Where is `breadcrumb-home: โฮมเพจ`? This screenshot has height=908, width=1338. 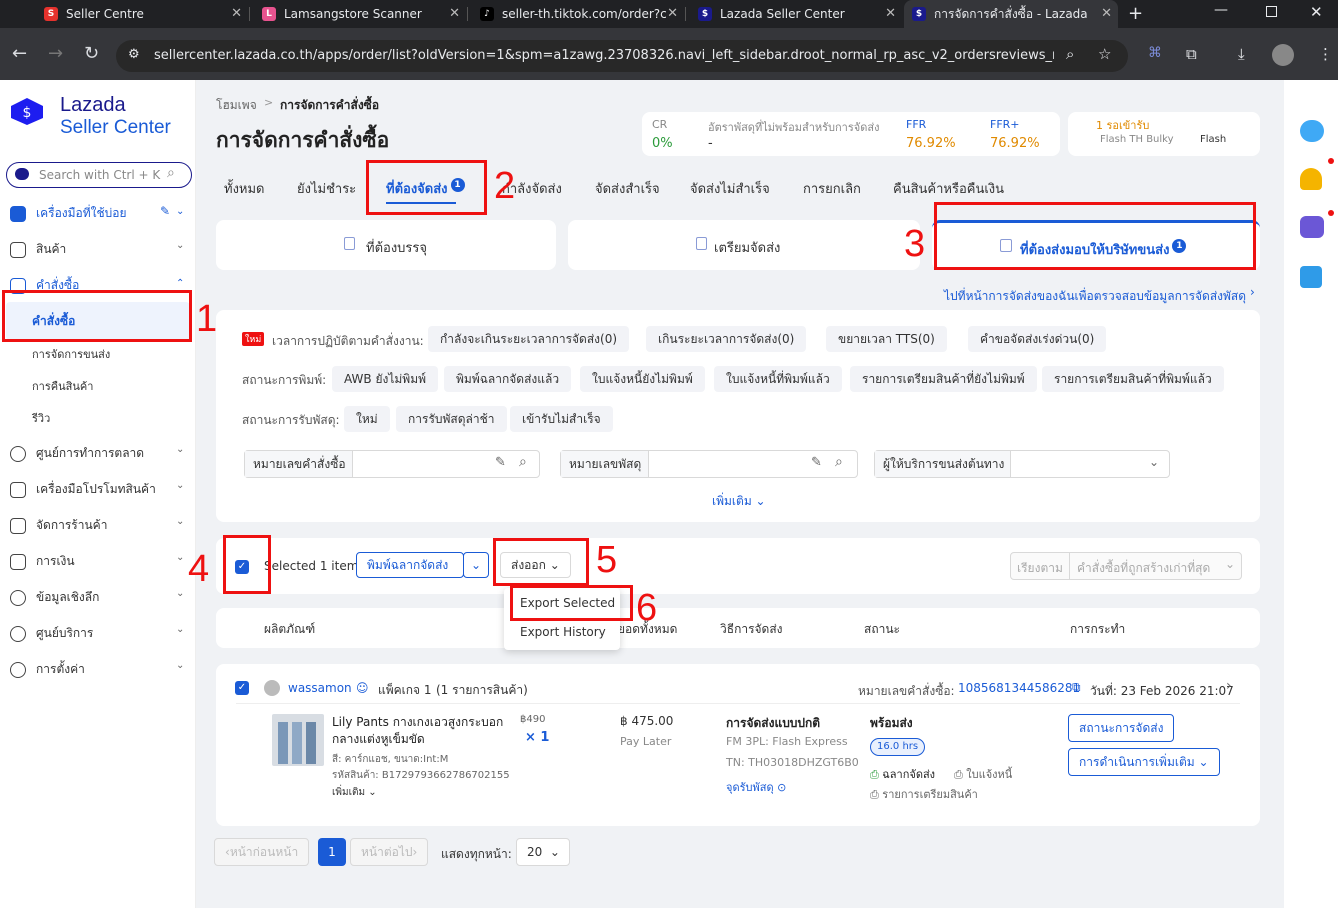
breadcrumb-home: โฮมเพจ is located at coordinates (236, 105).